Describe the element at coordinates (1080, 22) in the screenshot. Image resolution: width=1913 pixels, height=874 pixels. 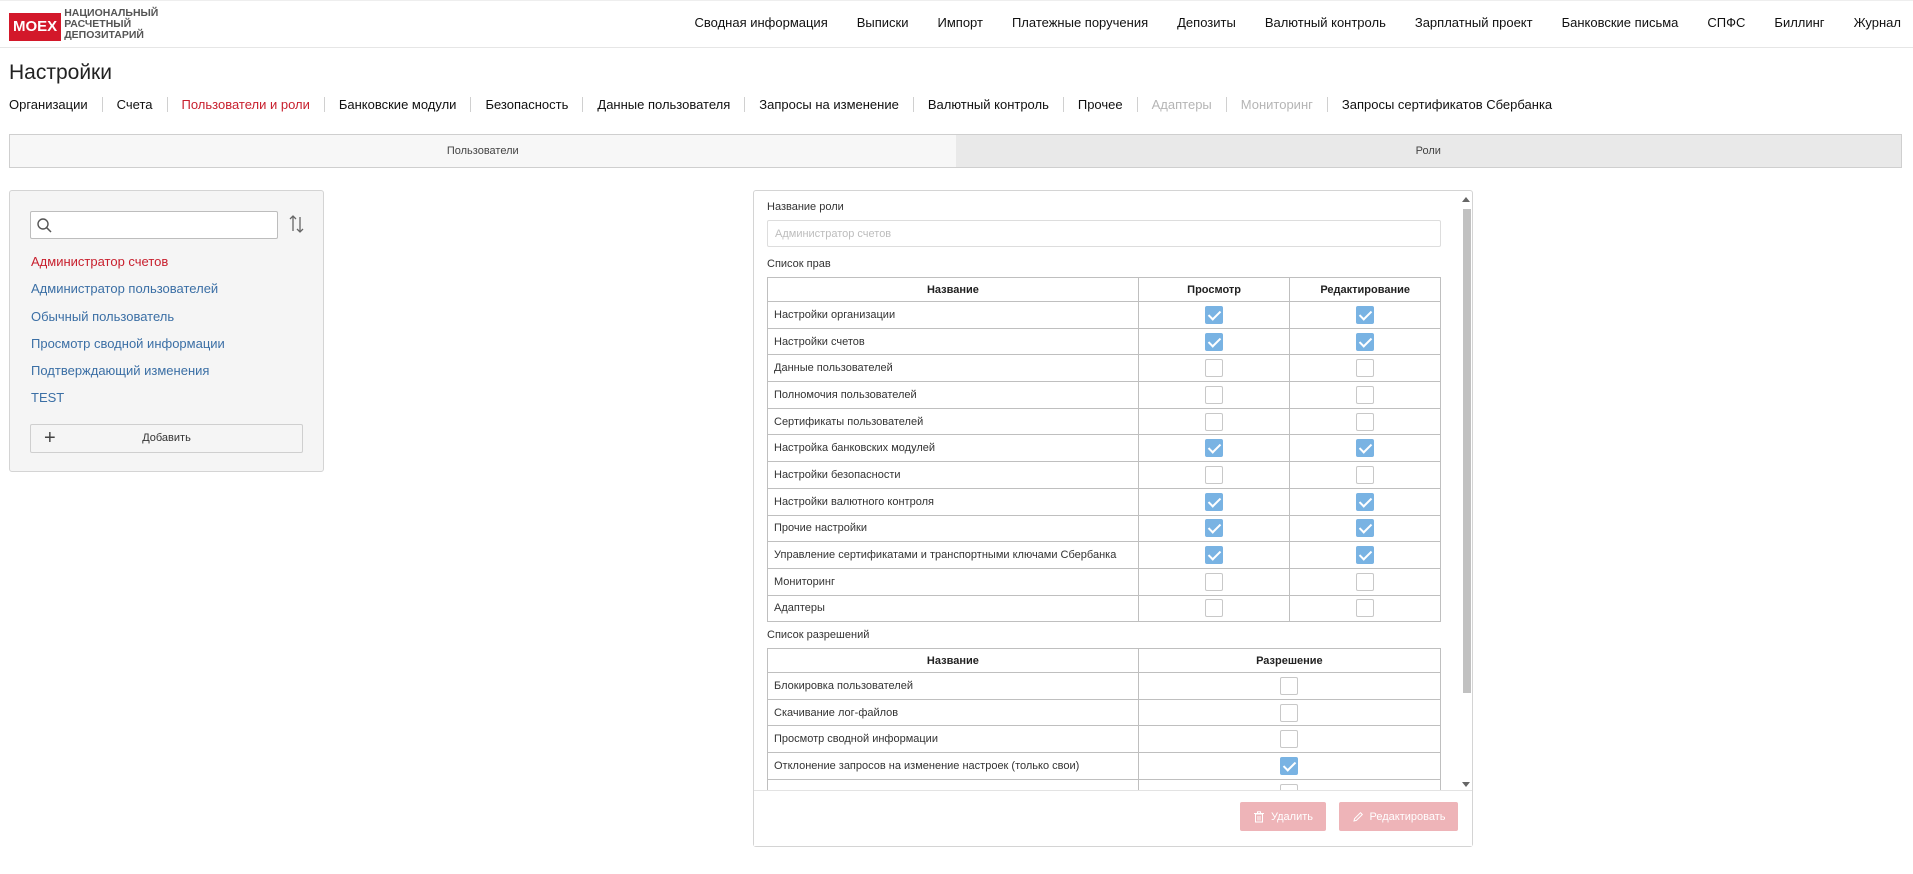
I see `nav-payment-orders: Платежные поручения` at that location.